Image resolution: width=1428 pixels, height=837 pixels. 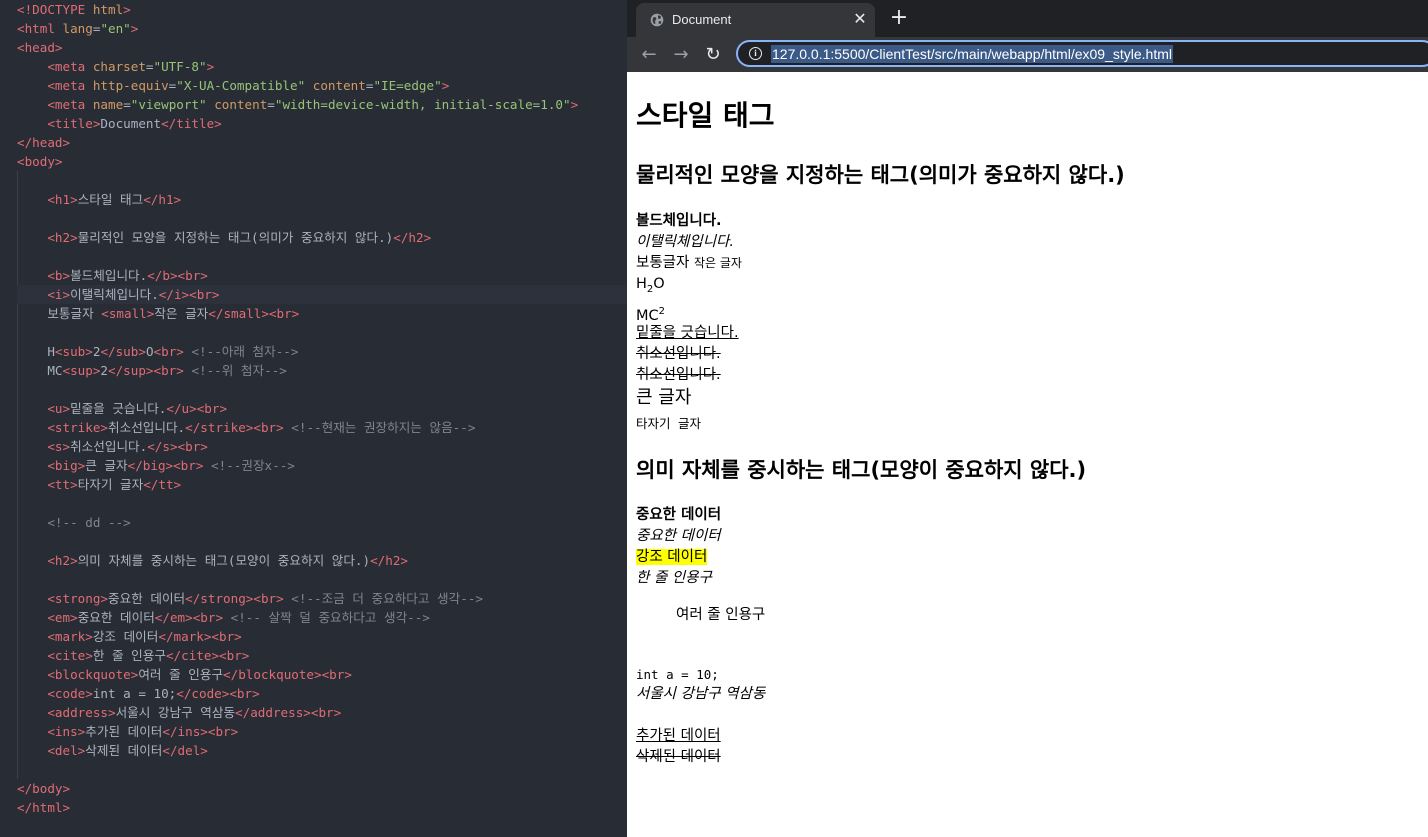 What do you see at coordinates (678, 354) in the screenshot?
I see `strike-text: 취소선입니다.` at bounding box center [678, 354].